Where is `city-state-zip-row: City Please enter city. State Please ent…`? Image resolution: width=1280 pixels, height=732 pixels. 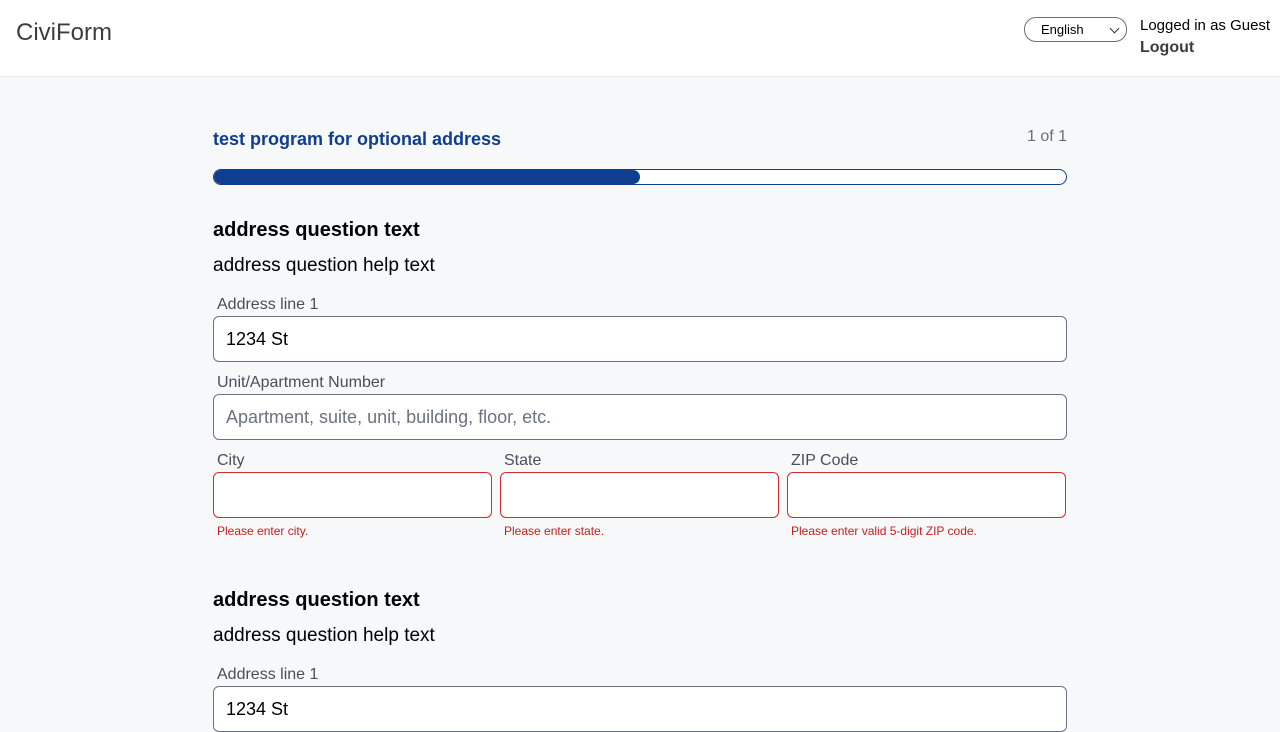 city-state-zip-row: City Please enter city. State Please ent… is located at coordinates (640, 494).